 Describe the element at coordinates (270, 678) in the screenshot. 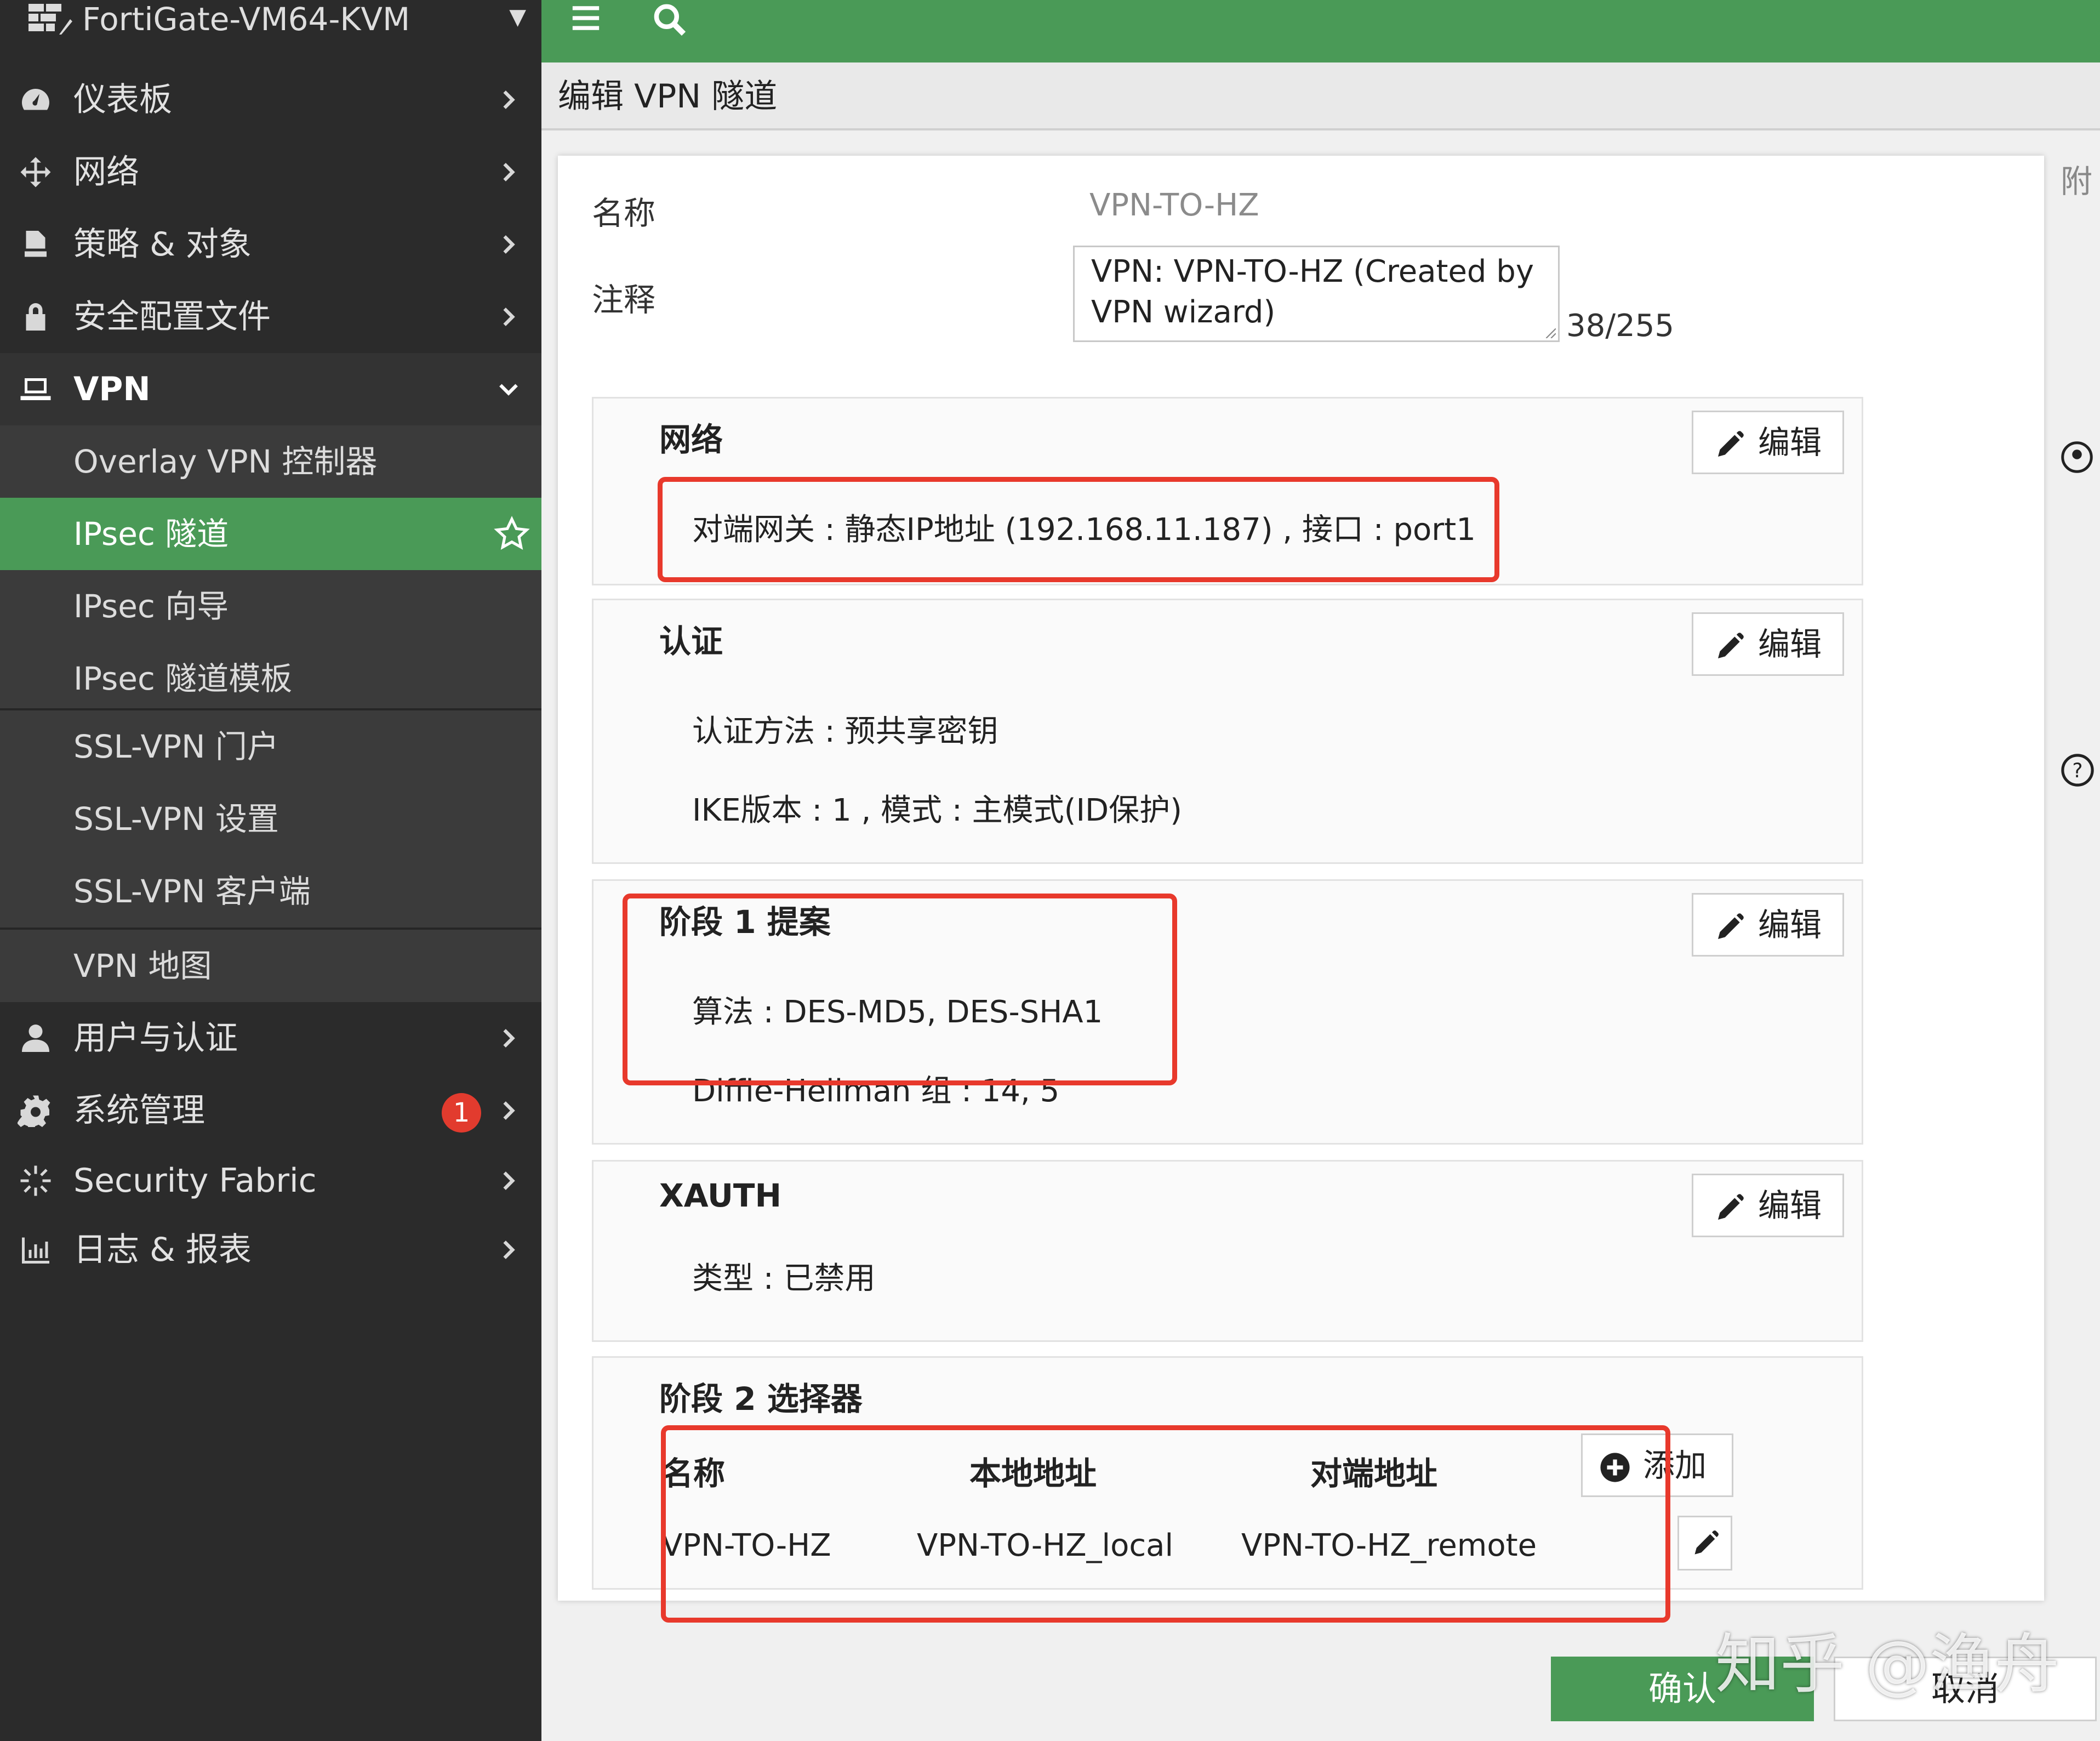

I see `sidebar-subitem-ipsec-templates: IPsec 隧道模板` at that location.